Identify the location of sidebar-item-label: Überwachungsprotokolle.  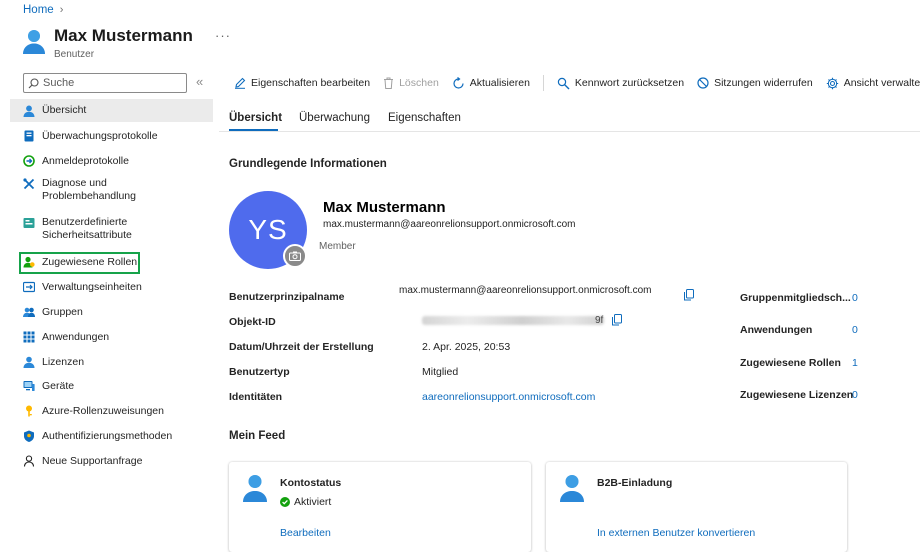
(100, 135).